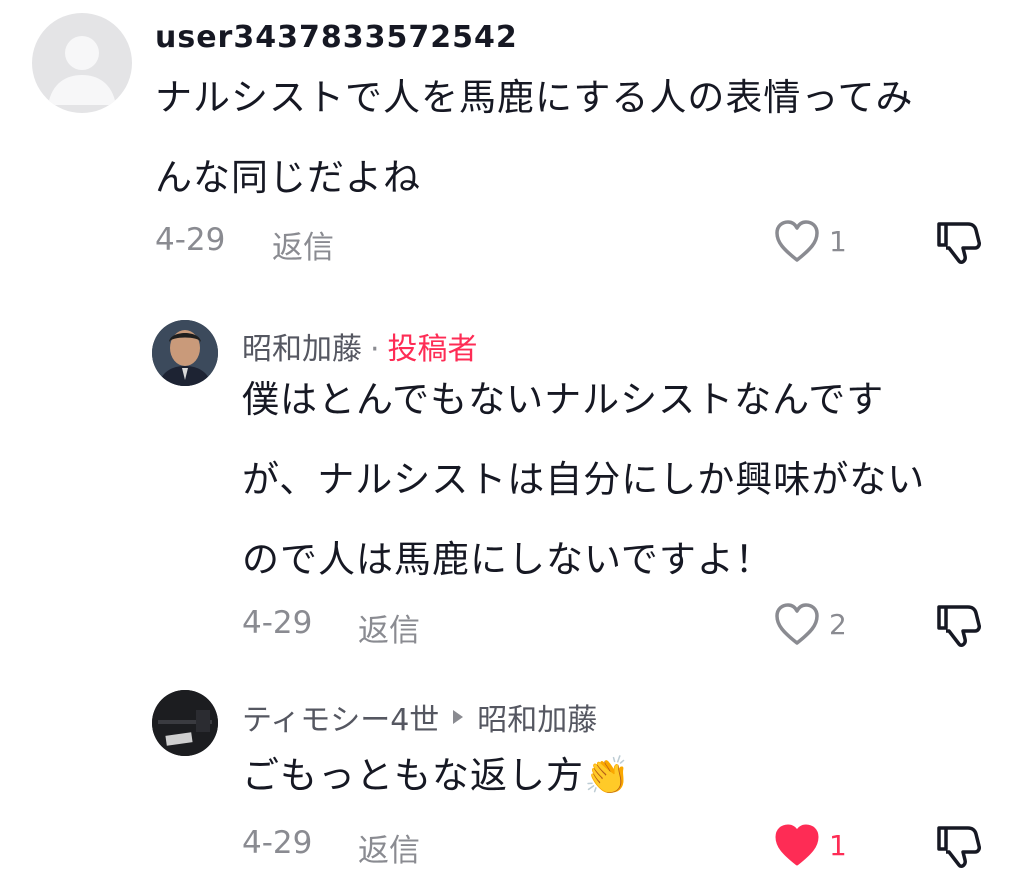  I want to click on comment-text-line: ナルシストで人を馬鹿にする人の表情ってみ, so click(534, 97).